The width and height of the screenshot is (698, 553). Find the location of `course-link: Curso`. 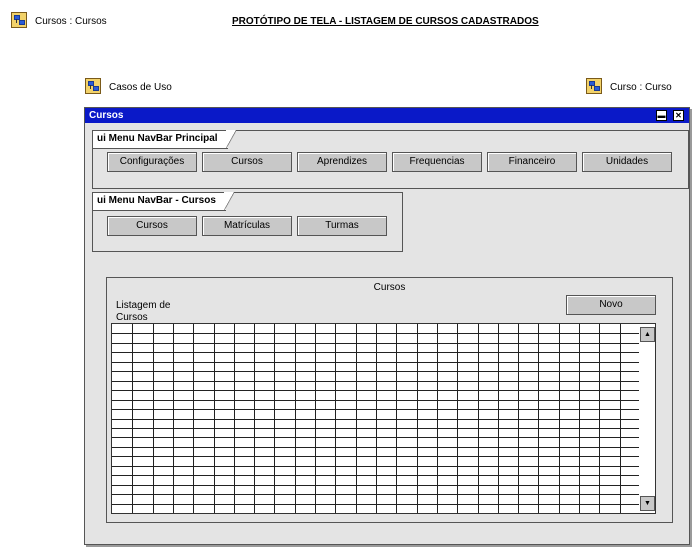

course-link: Curso is located at coordinates (641, 87).